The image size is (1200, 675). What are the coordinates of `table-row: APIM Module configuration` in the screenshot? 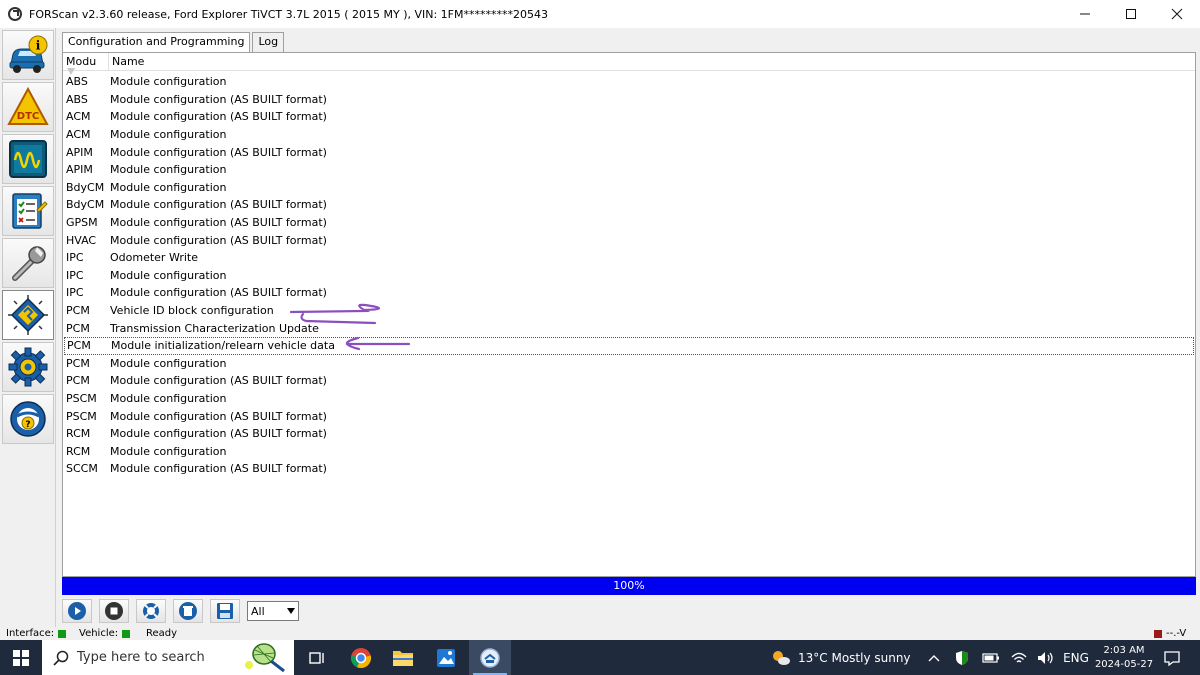 It's located at (629, 170).